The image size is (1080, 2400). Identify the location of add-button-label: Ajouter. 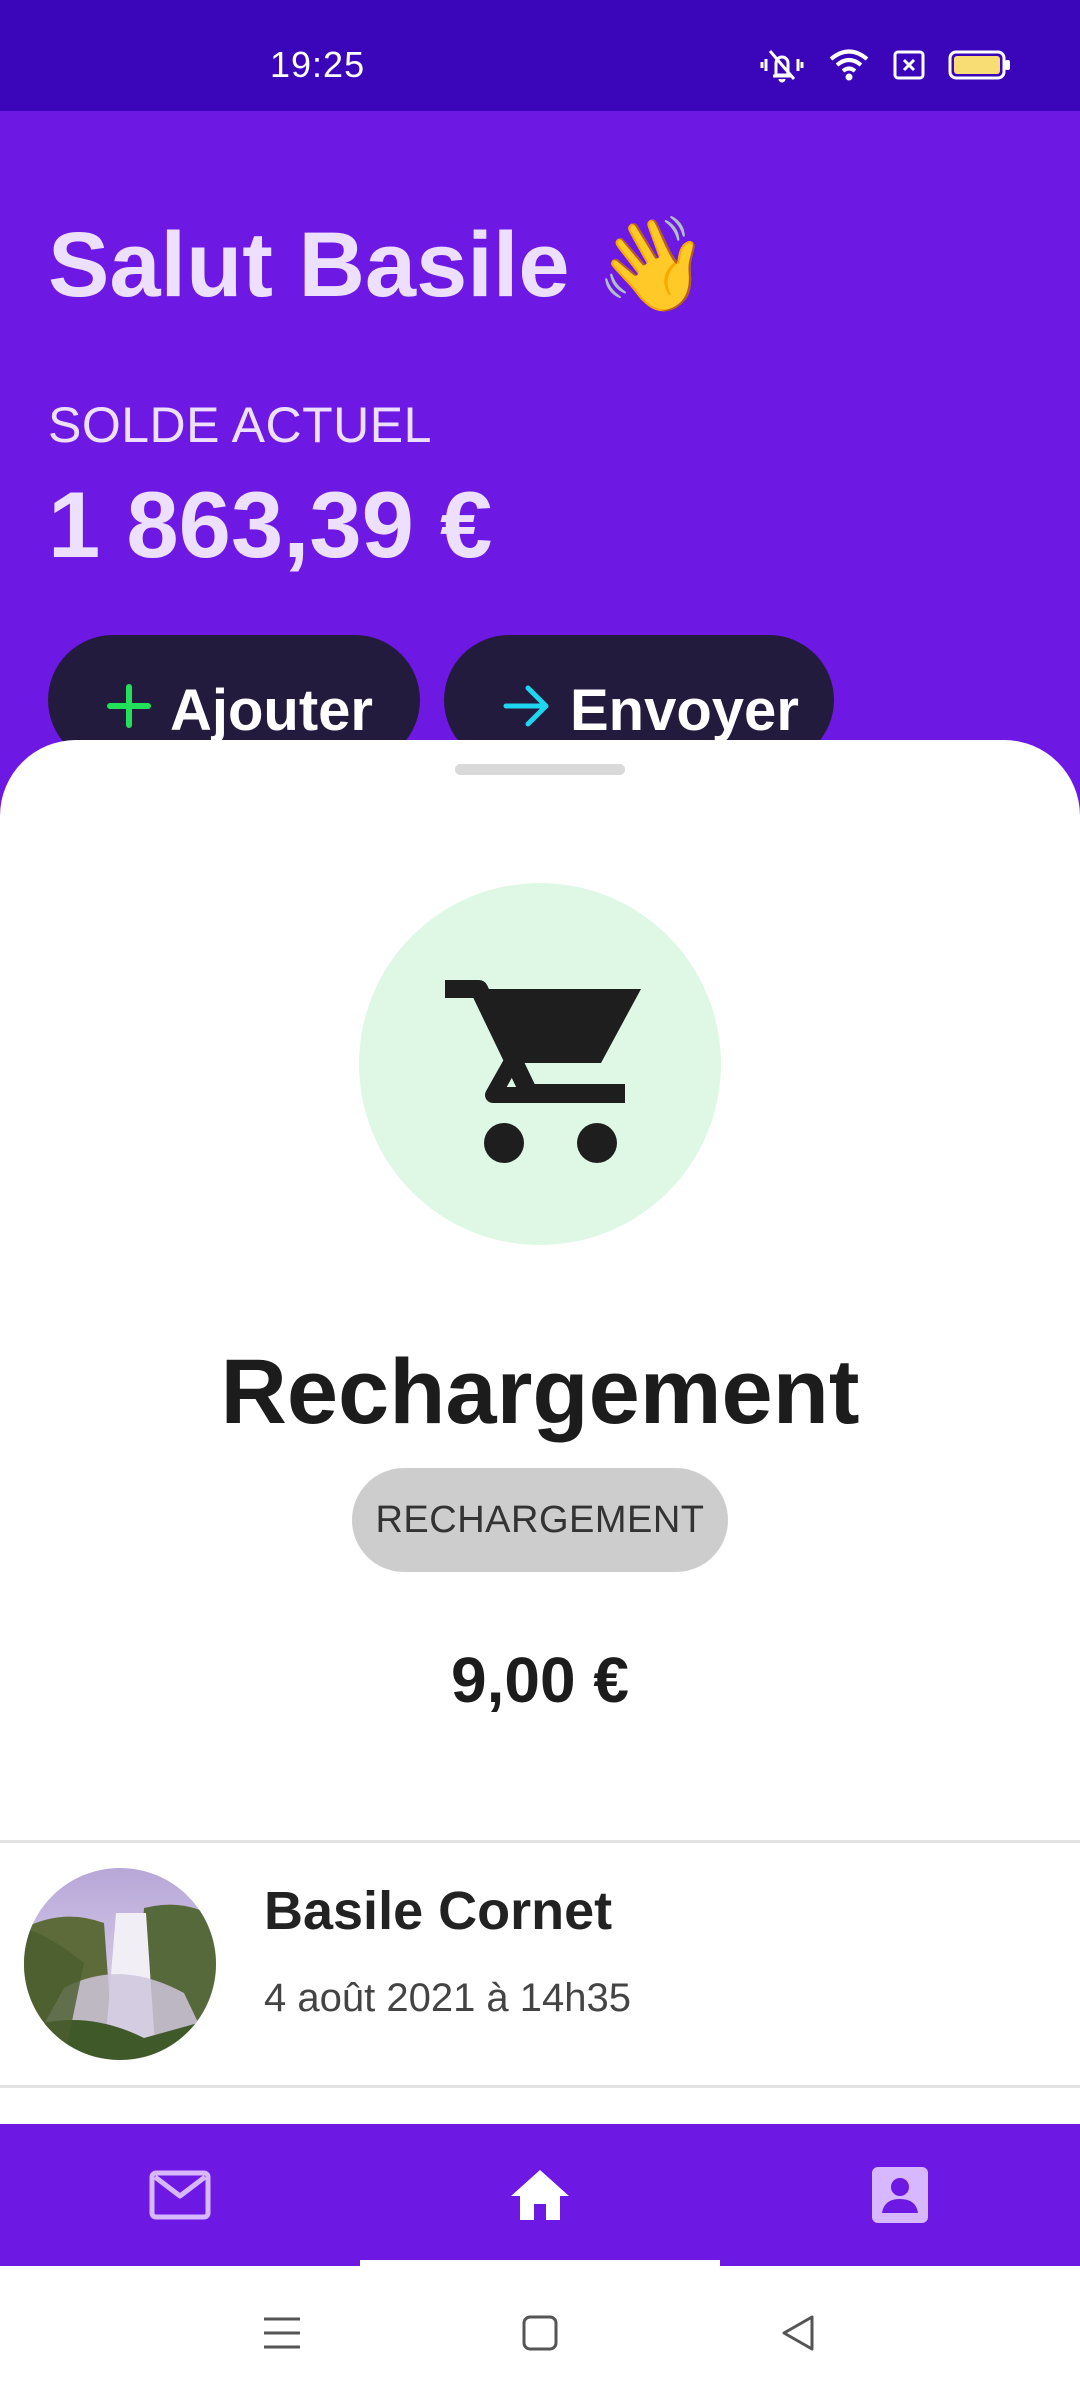
(271, 710).